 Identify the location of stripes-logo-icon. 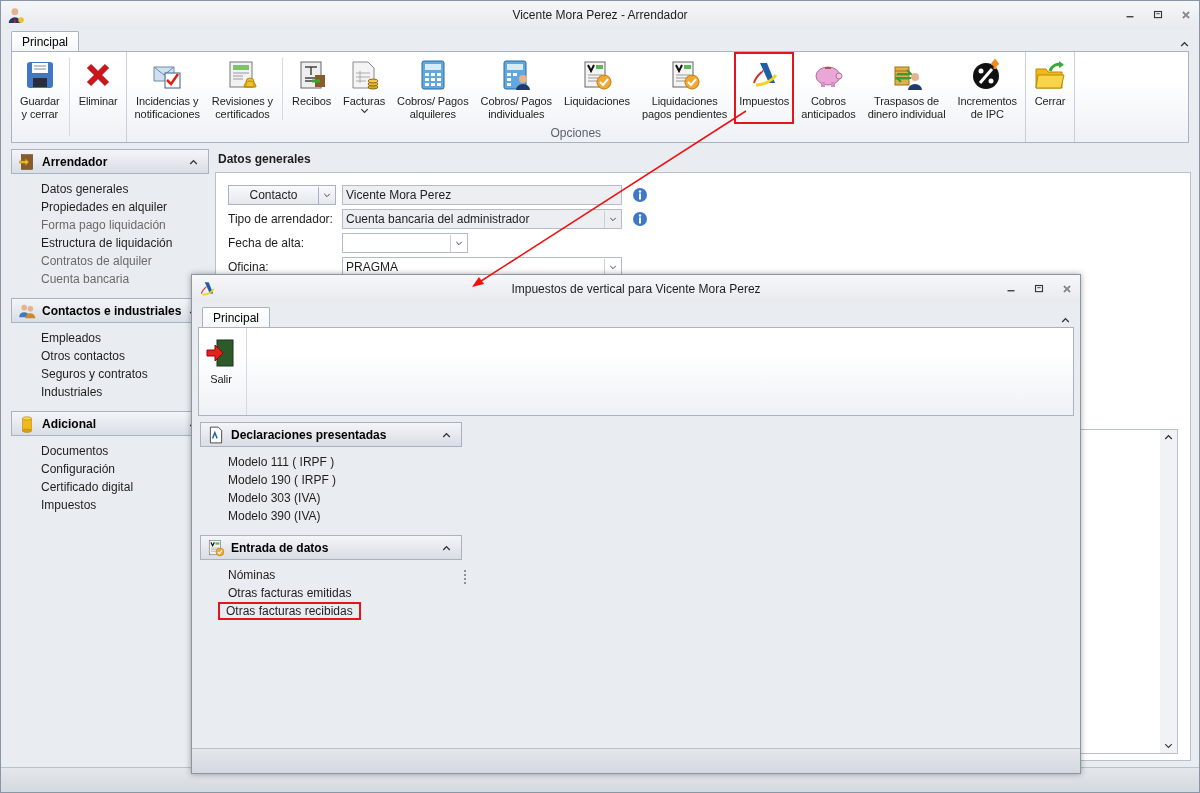
(207, 289).